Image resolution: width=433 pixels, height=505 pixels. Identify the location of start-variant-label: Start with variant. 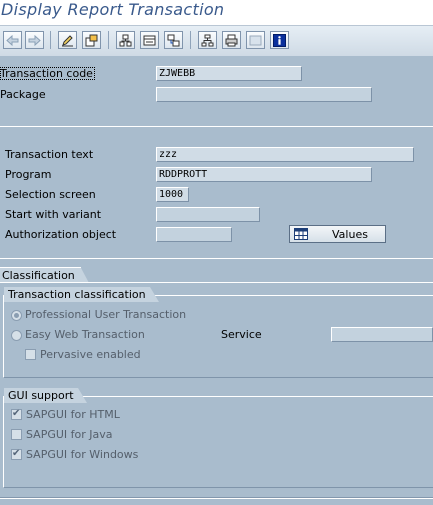
(53, 214).